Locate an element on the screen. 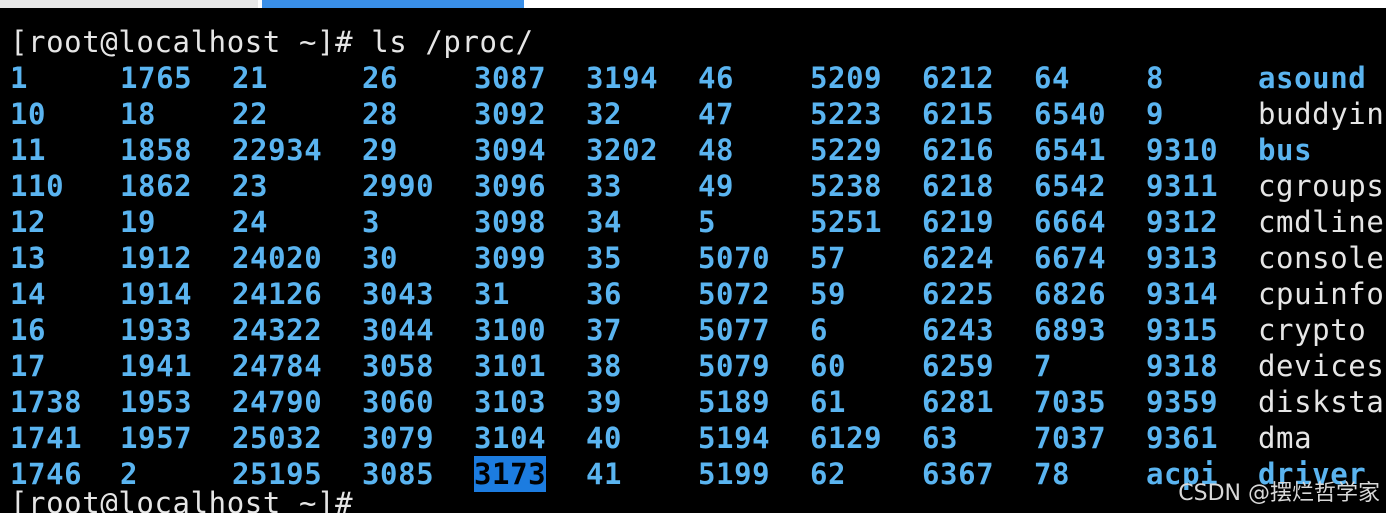 Image resolution: width=1386 pixels, height=513 pixels. directory-entry: 32 is located at coordinates (604, 114).